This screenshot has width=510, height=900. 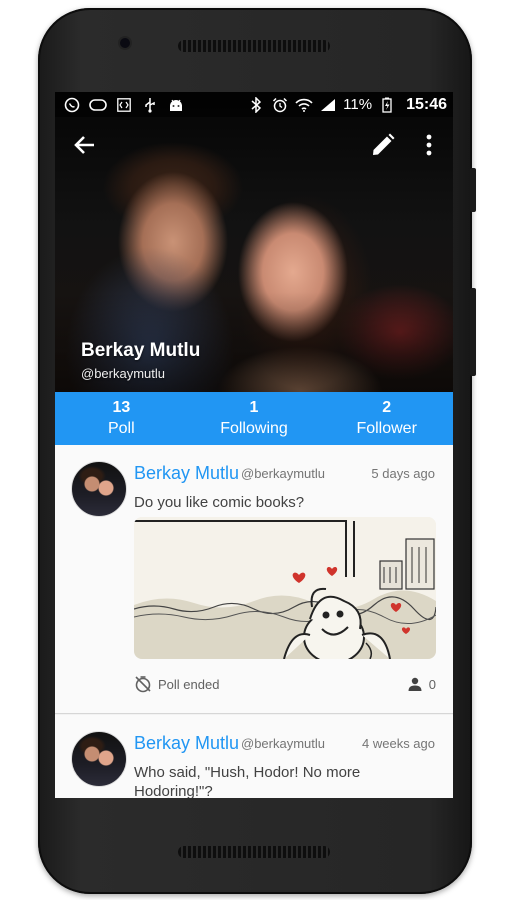 I want to click on clock: 15:46, so click(x=426, y=104).